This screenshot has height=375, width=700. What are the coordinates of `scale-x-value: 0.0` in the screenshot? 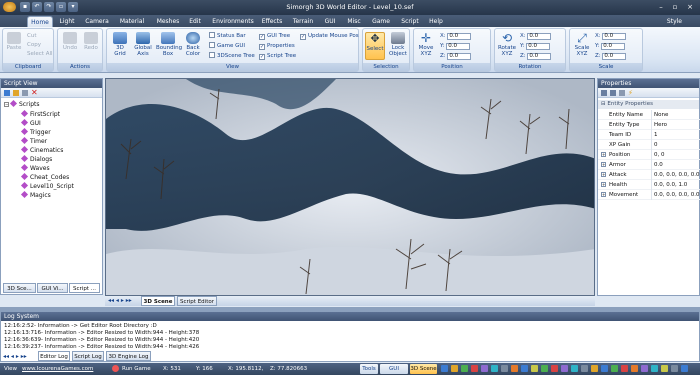 It's located at (614, 36).